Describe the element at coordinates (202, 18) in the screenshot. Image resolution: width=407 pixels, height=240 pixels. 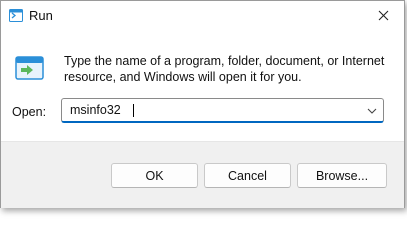
I see `title-bar: Run` at that location.